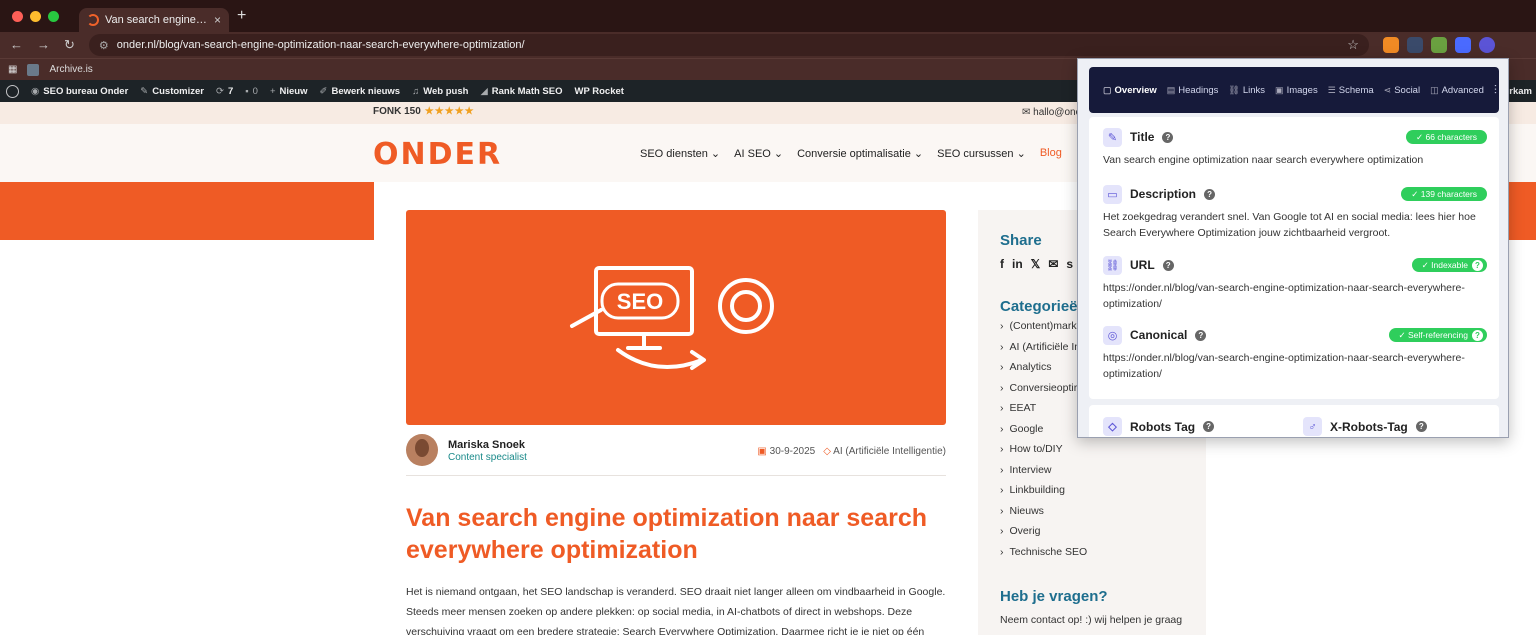 The height and width of the screenshot is (635, 1536). Describe the element at coordinates (758, 153) in the screenshot. I see `nav-ai-seo: AI SEO ⌄` at that location.